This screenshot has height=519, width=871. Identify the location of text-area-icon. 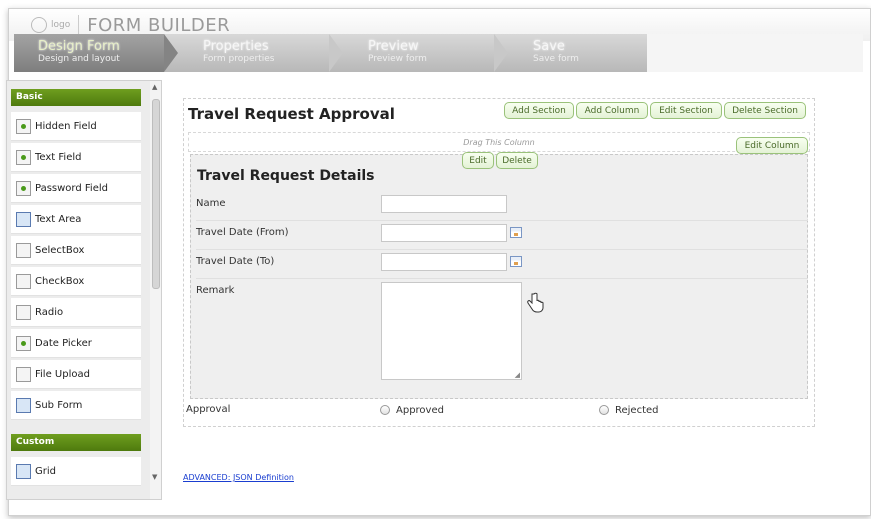
(23, 219).